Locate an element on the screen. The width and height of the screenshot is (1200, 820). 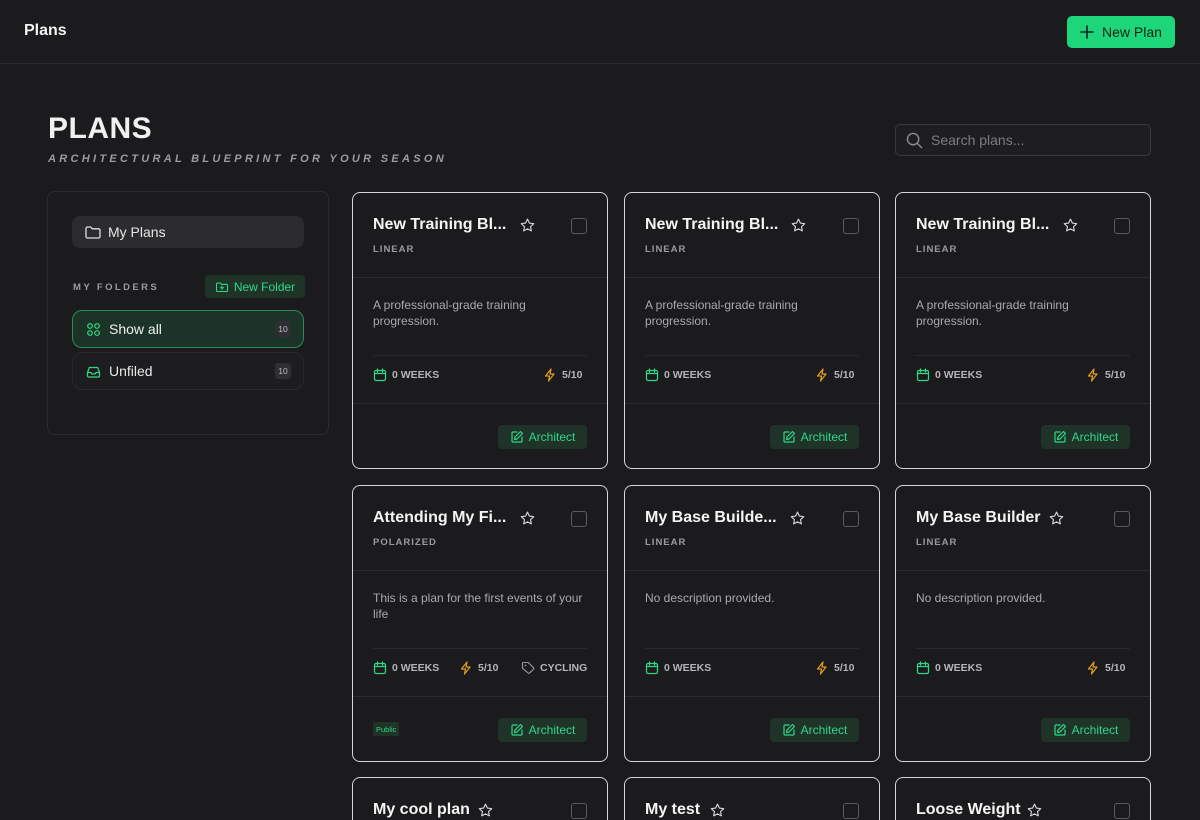
top-bar: Plans New Plan is located at coordinates (600, 32).